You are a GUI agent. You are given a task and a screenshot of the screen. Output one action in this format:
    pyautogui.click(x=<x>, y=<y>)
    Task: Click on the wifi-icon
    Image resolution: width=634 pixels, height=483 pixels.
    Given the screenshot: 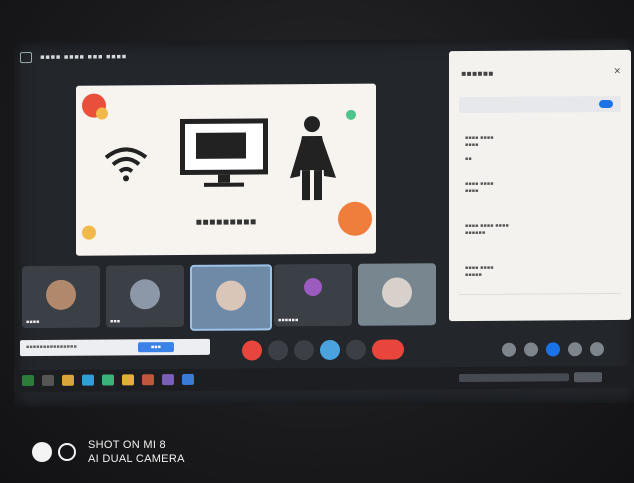 What is the action you would take?
    pyautogui.click(x=126, y=164)
    